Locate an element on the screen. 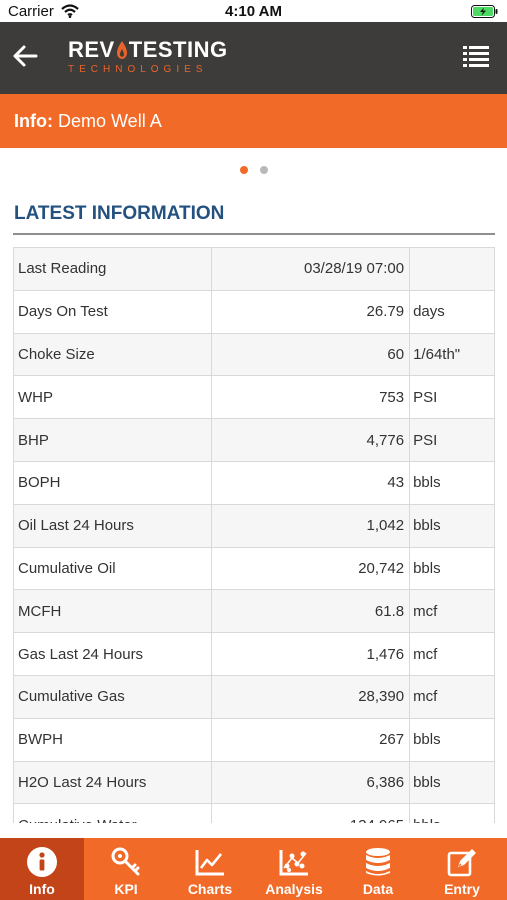  tab-entry-label: Entry is located at coordinates (462, 889).